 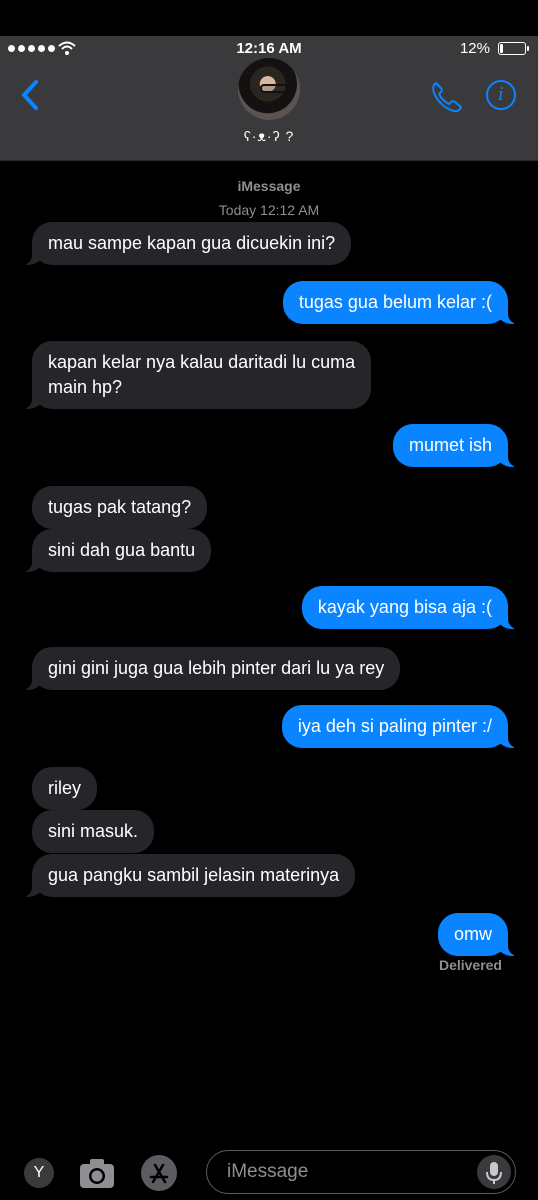 I want to click on app-store-icon, so click(x=159, y=1173).